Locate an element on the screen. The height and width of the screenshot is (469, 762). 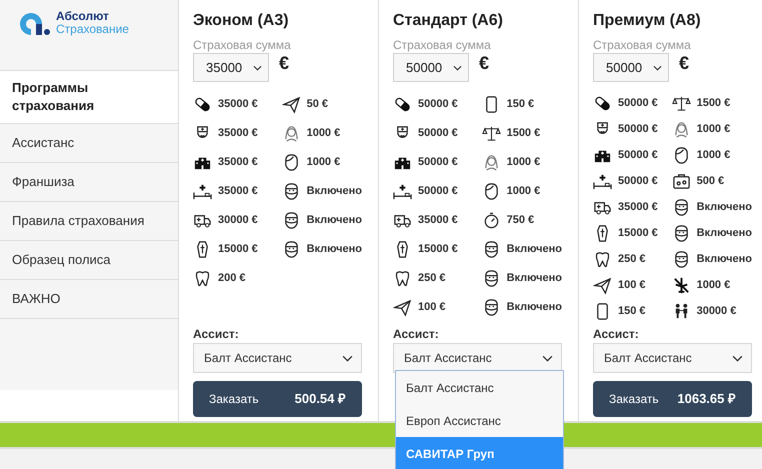
scales-icon is located at coordinates (491, 133).